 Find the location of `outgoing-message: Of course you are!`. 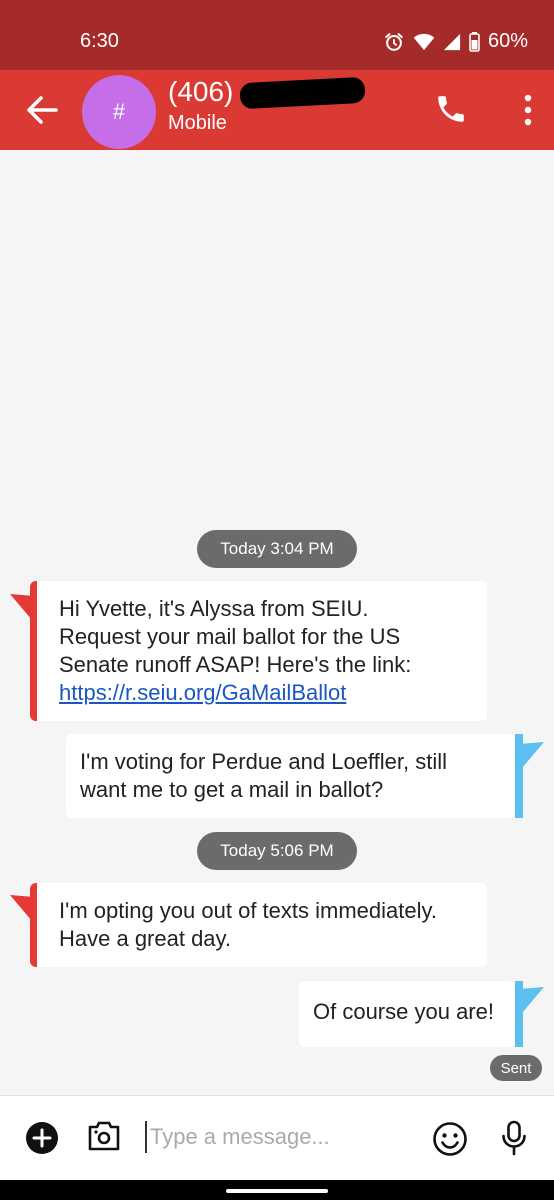

outgoing-message: Of course you are! is located at coordinates (407, 1014).